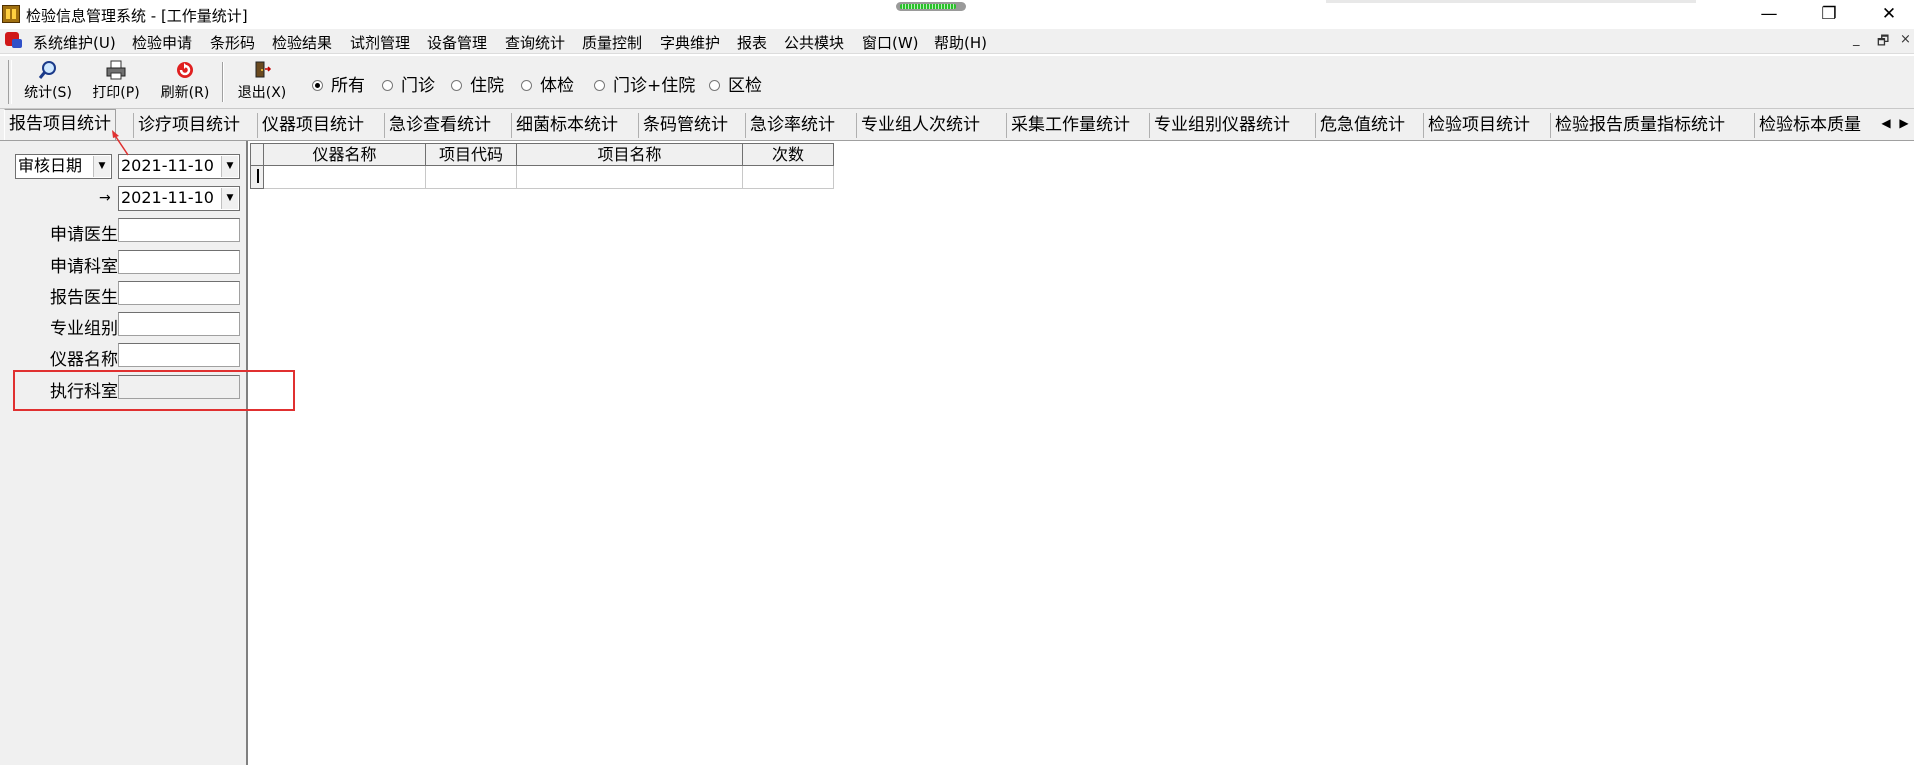 This screenshot has width=1914, height=765. Describe the element at coordinates (1889, 14) in the screenshot. I see `close-button: ✕` at that location.